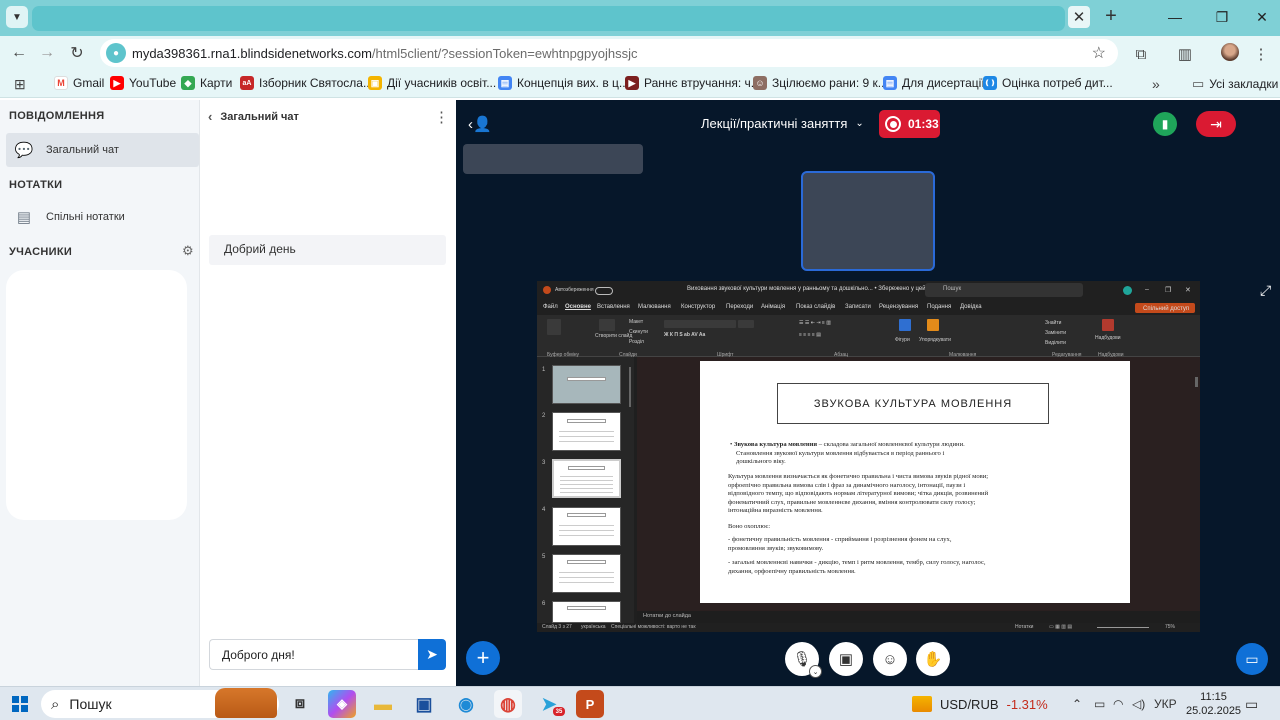  I want to click on font-size-box, so click(746, 324).